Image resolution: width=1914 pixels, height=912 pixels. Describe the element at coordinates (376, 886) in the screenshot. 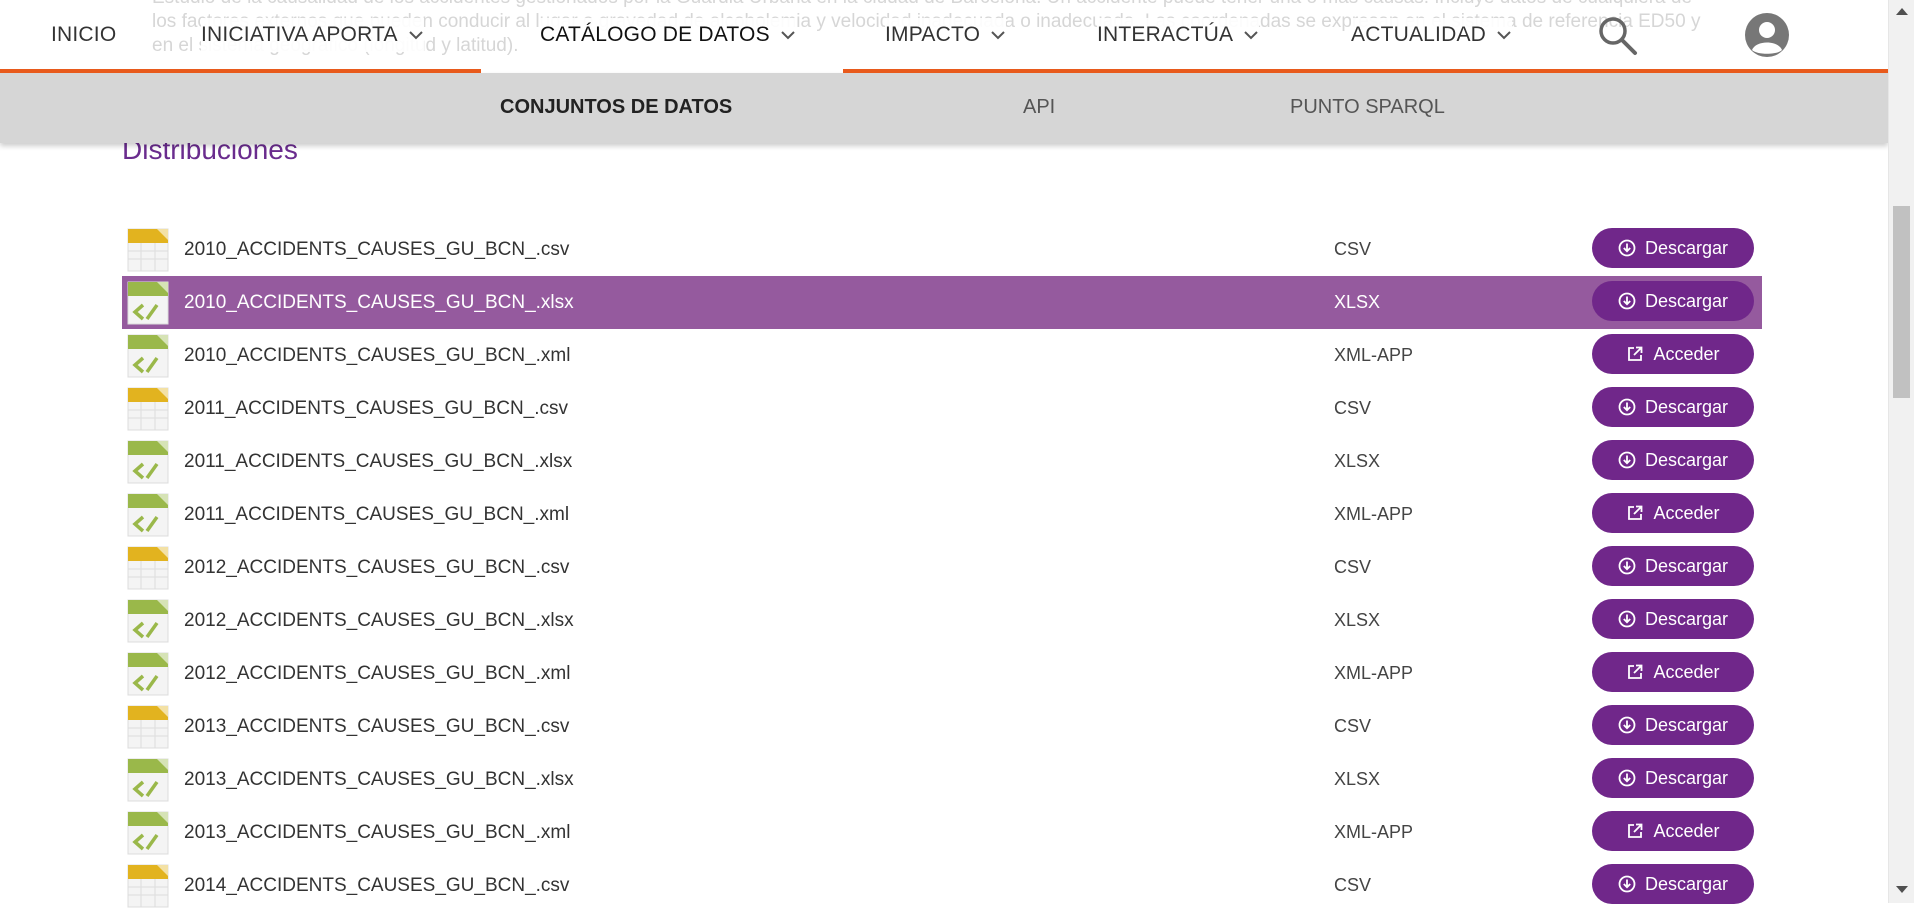

I see `distribution-file-name: 2014_ACCIDENTS_CAUSES_GU_BCN_.csv` at that location.